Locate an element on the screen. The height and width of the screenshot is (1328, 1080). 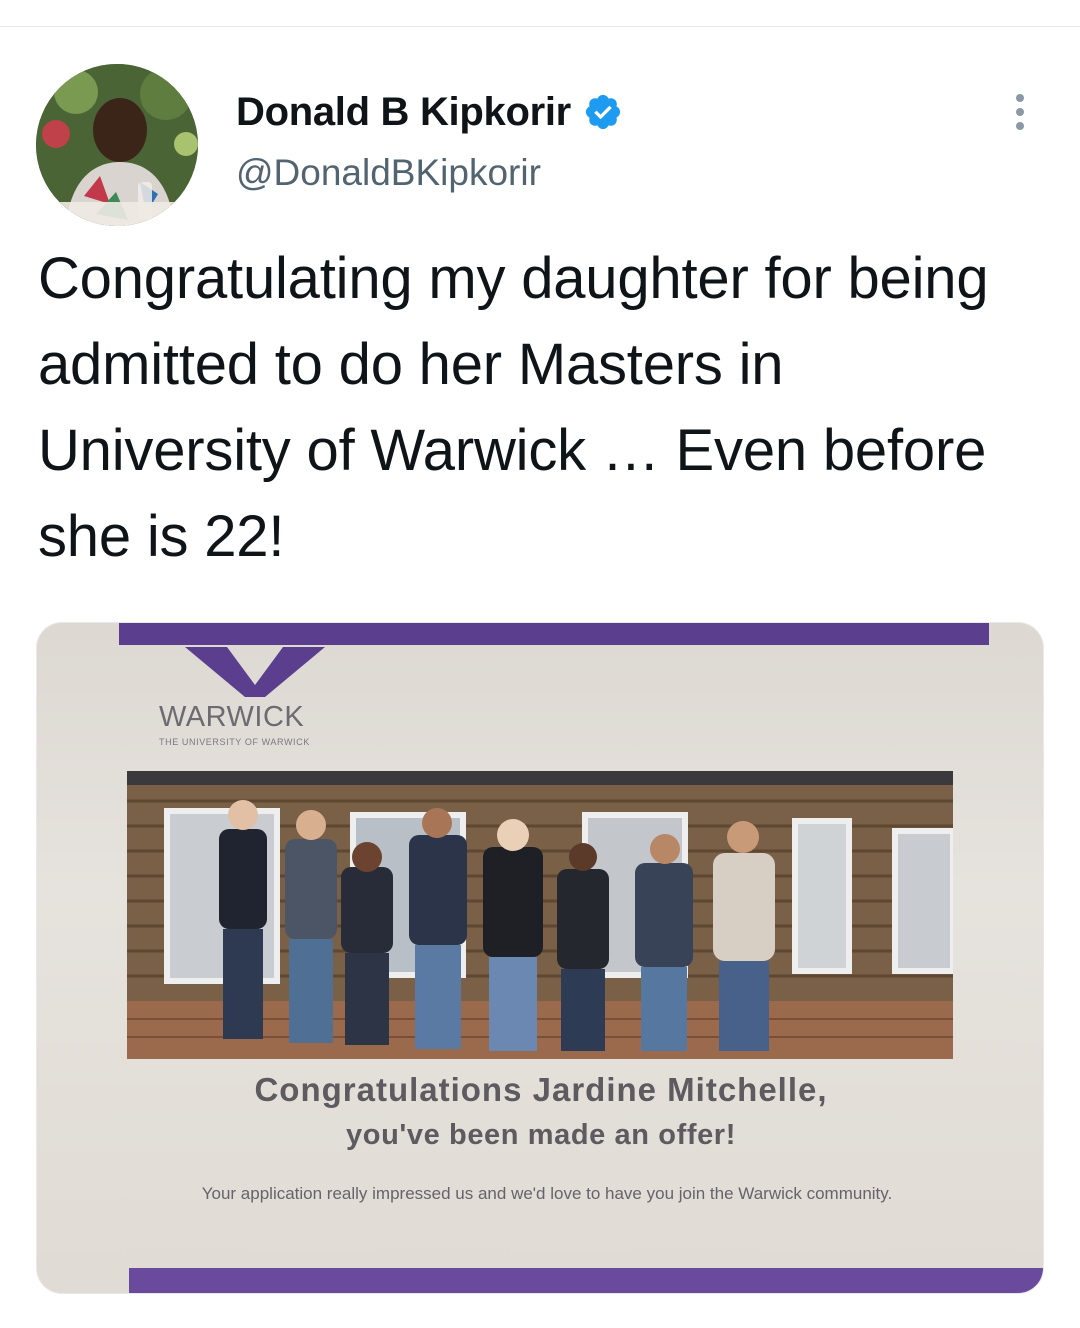
warwick-logo-icon is located at coordinates (255, 672).